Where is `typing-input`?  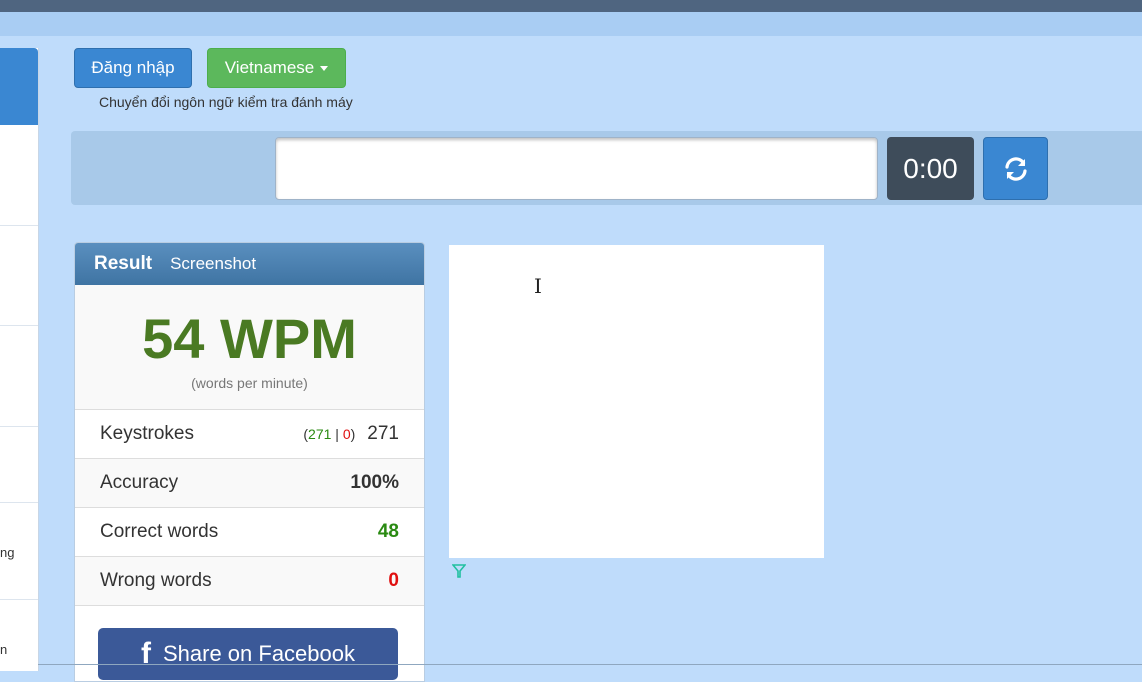
typing-input is located at coordinates (576, 168).